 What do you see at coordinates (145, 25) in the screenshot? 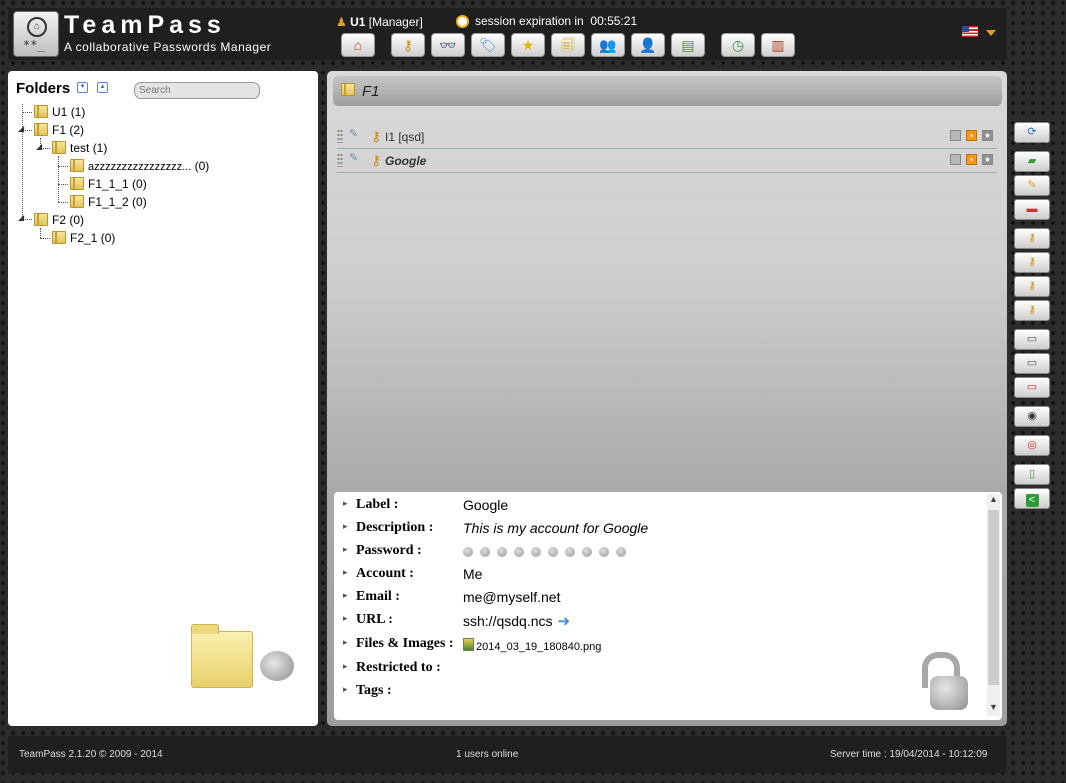
I see `app-title: TeamPass` at bounding box center [145, 25].